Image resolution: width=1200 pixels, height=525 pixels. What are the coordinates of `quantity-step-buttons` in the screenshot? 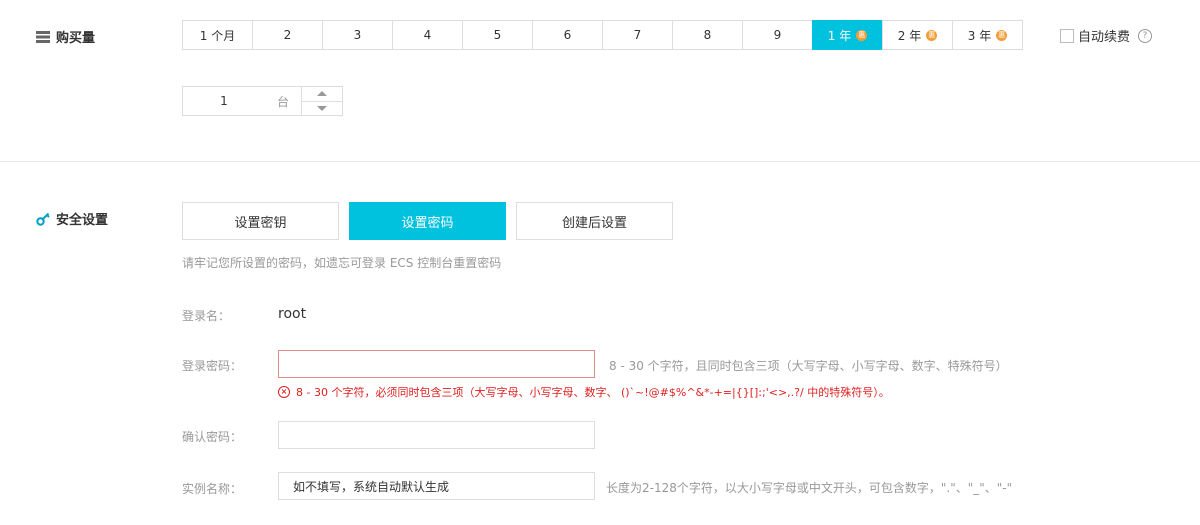 It's located at (321, 101).